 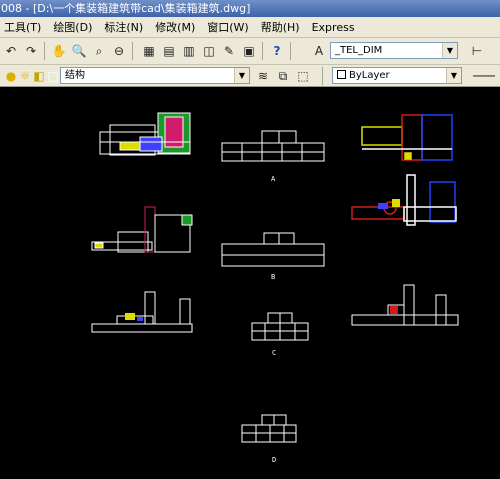 I want to click on quickcalc-icon: ▣, so click(x=249, y=51).